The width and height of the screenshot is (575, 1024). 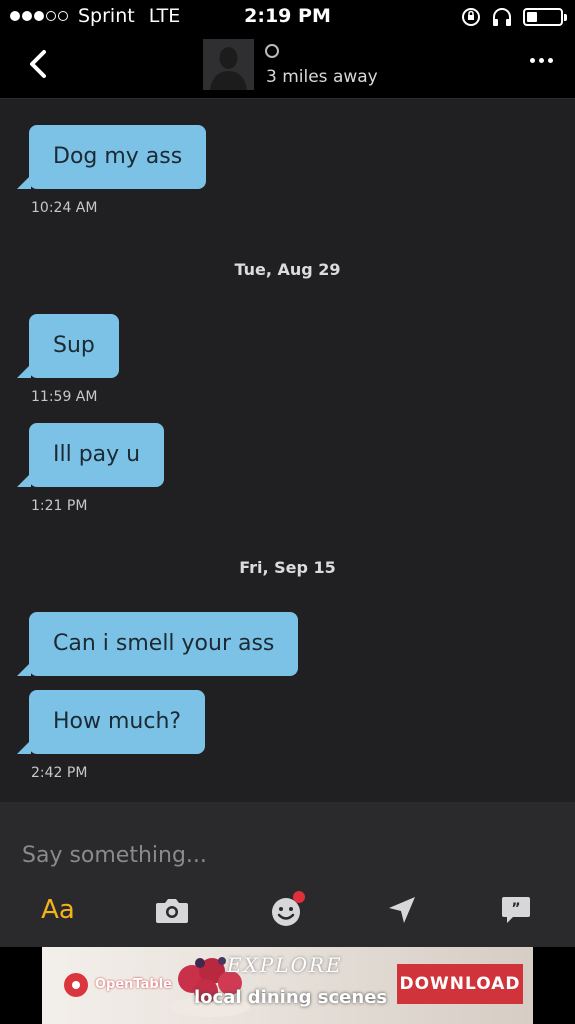 What do you see at coordinates (282, 855) in the screenshot?
I see `message-input` at bounding box center [282, 855].